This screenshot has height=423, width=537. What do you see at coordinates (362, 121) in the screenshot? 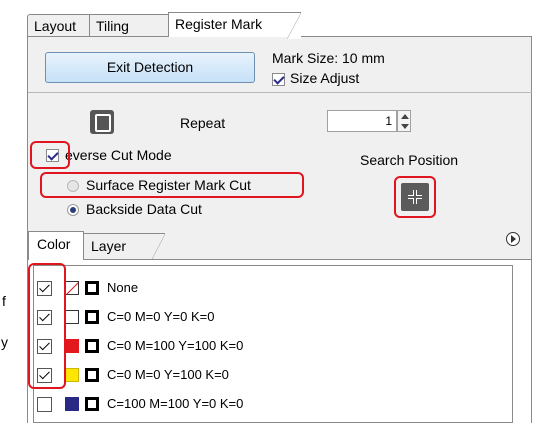
I see `repeat-input: 1` at bounding box center [362, 121].